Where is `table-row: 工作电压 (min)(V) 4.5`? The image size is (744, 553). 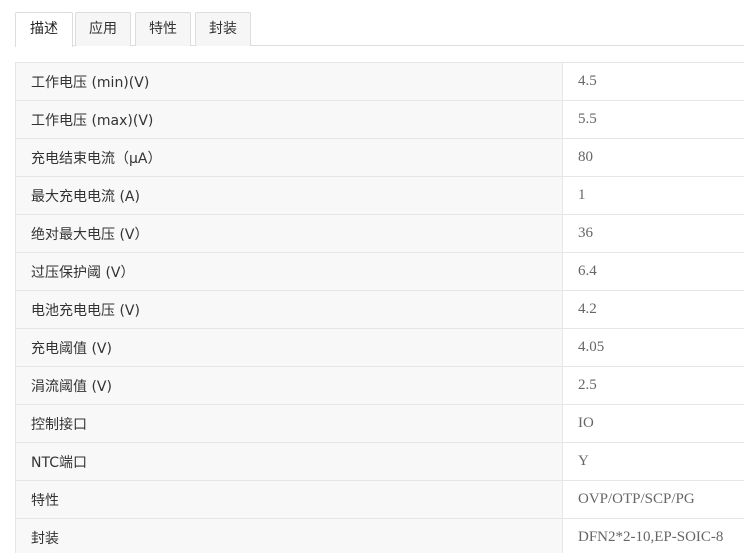
table-row: 工作电压 (min)(V) 4.5 is located at coordinates (379, 81).